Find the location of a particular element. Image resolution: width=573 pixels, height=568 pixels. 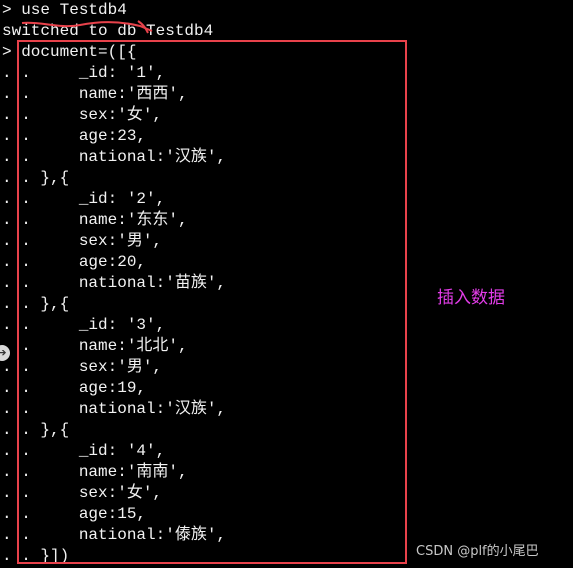

terminal-line-11: . . name:'东东', is located at coordinates (95, 220).